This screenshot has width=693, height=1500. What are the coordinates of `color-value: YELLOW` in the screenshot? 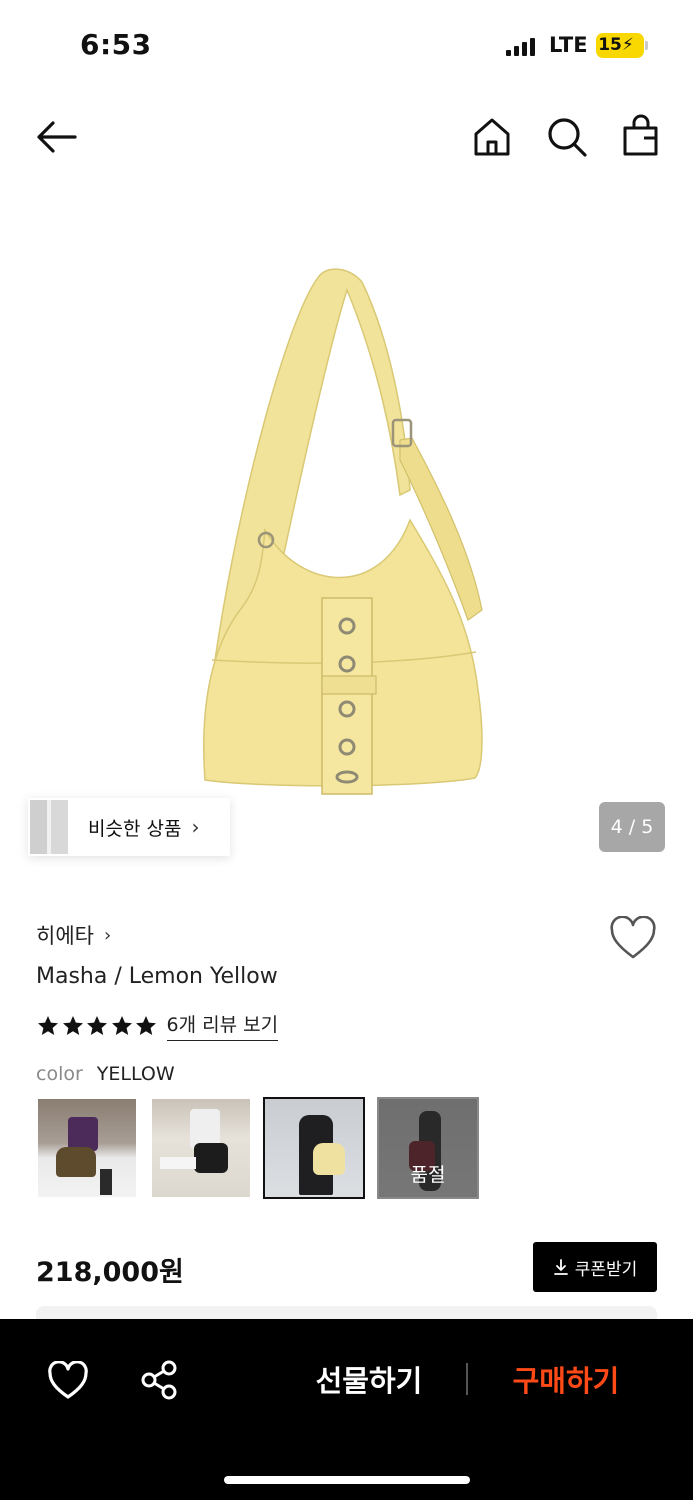 It's located at (135, 1074).